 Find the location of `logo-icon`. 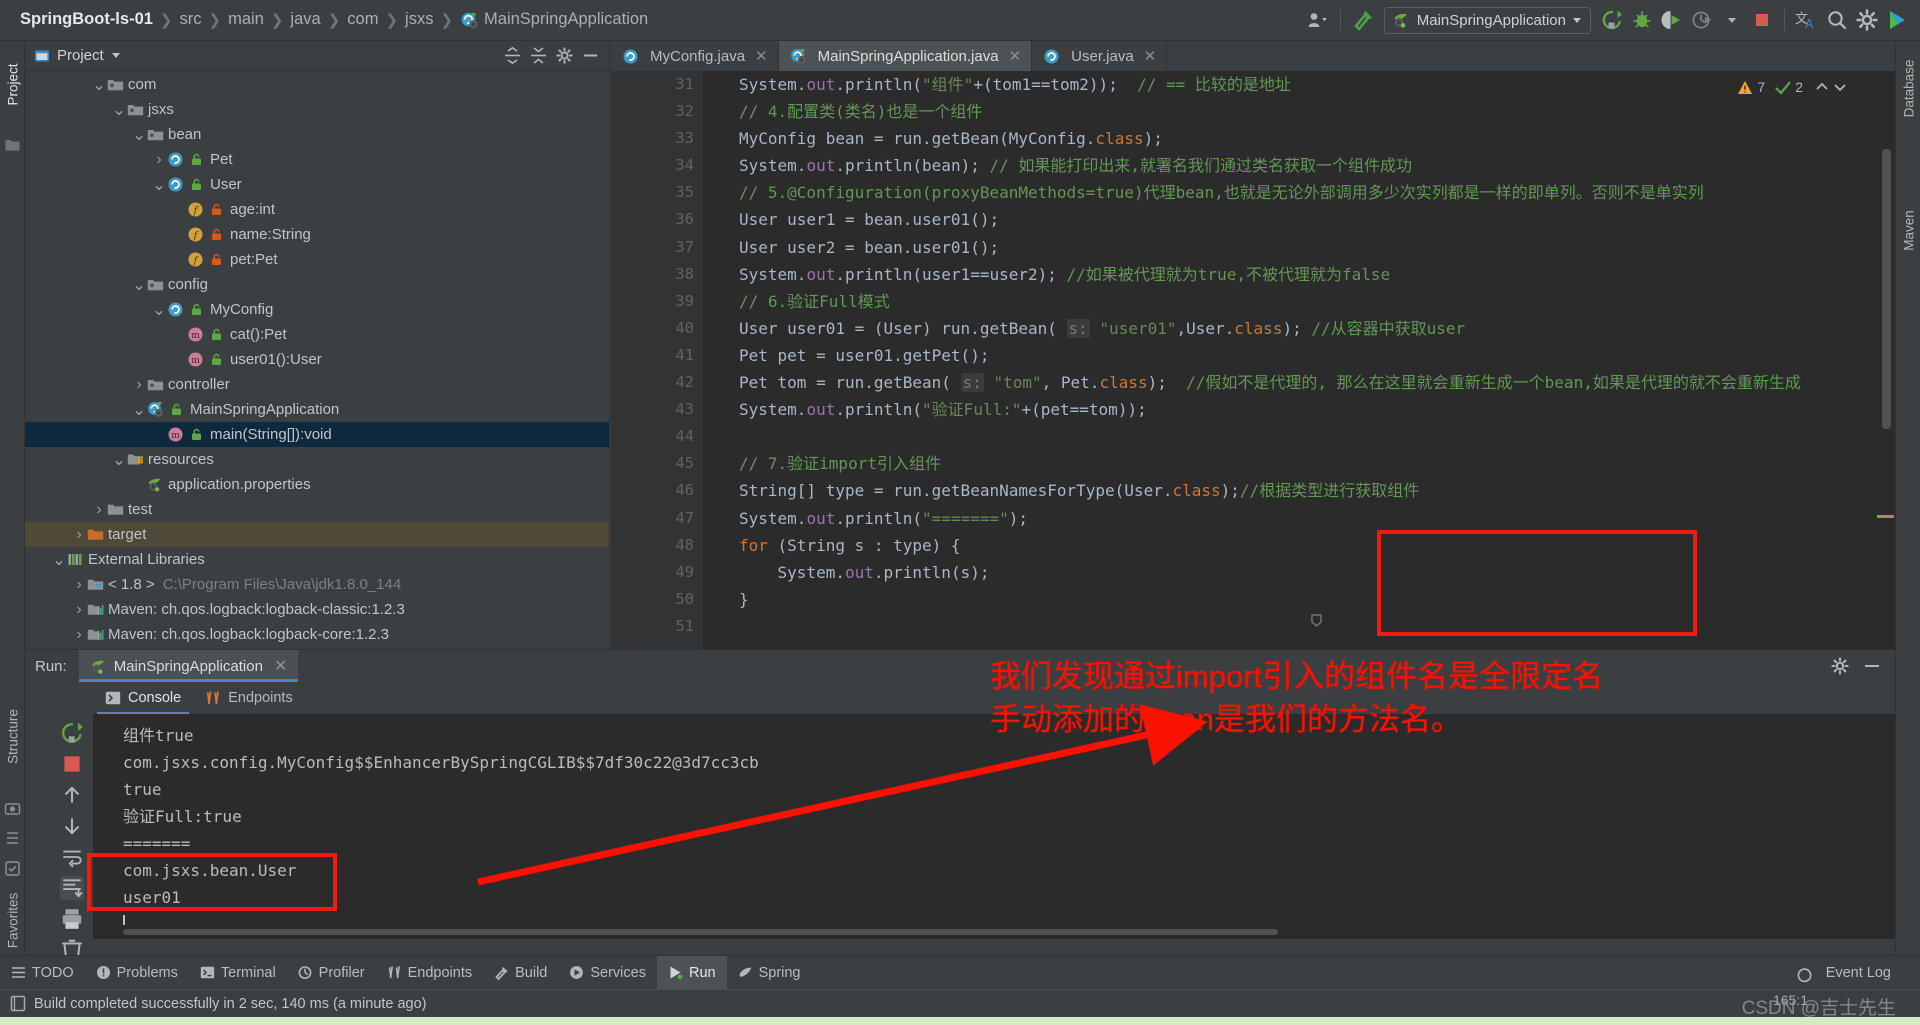

logo-icon is located at coordinates (1897, 20).